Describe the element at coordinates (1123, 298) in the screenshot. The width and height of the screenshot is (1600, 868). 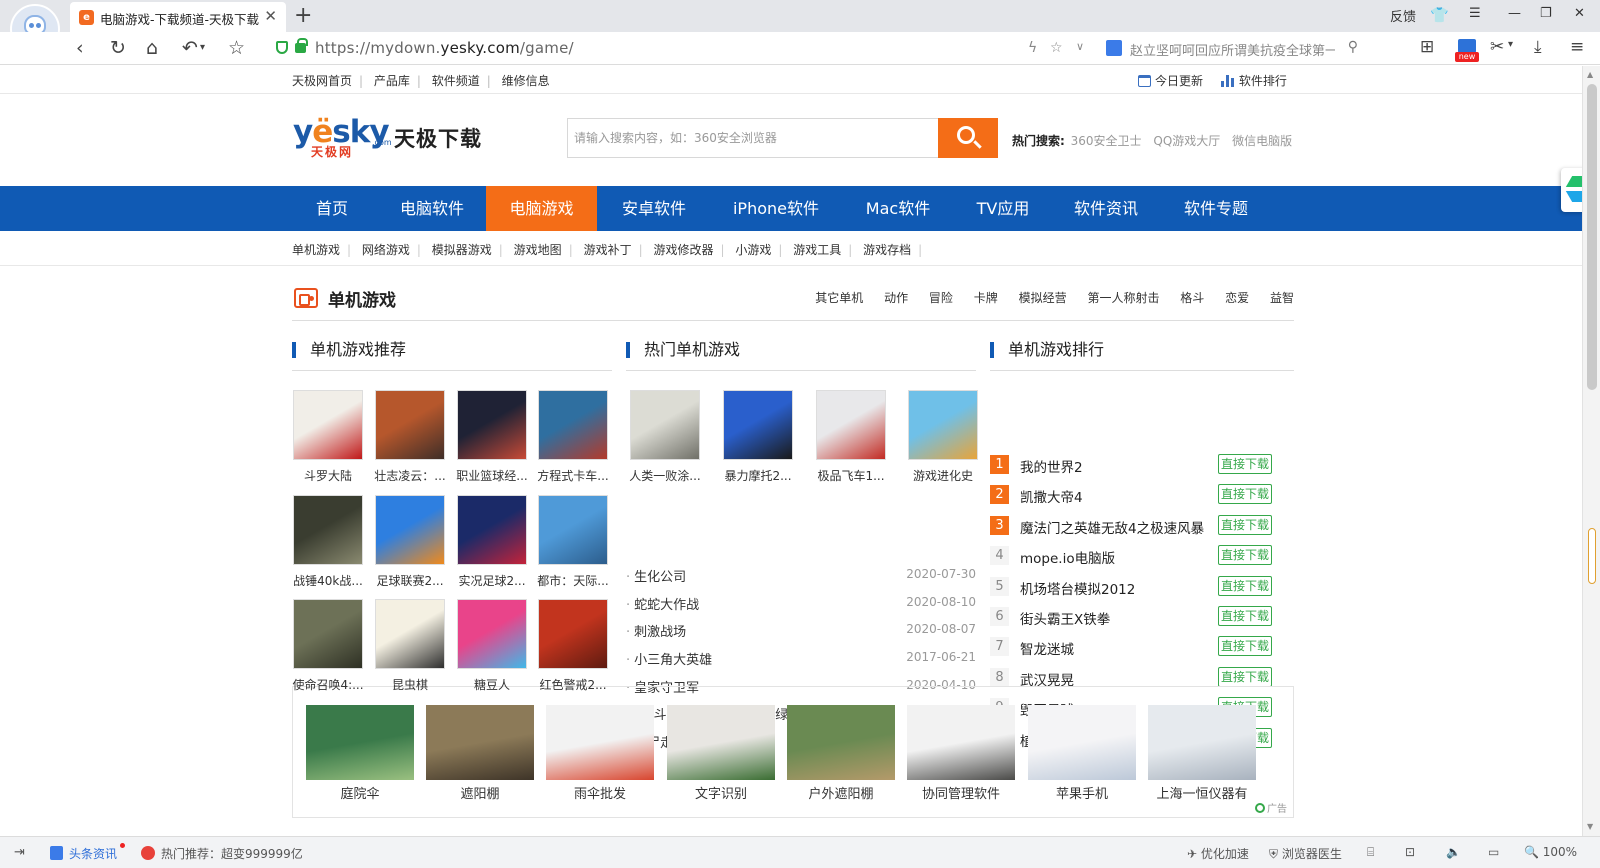
I see `tag-link: 第一人称射击` at that location.